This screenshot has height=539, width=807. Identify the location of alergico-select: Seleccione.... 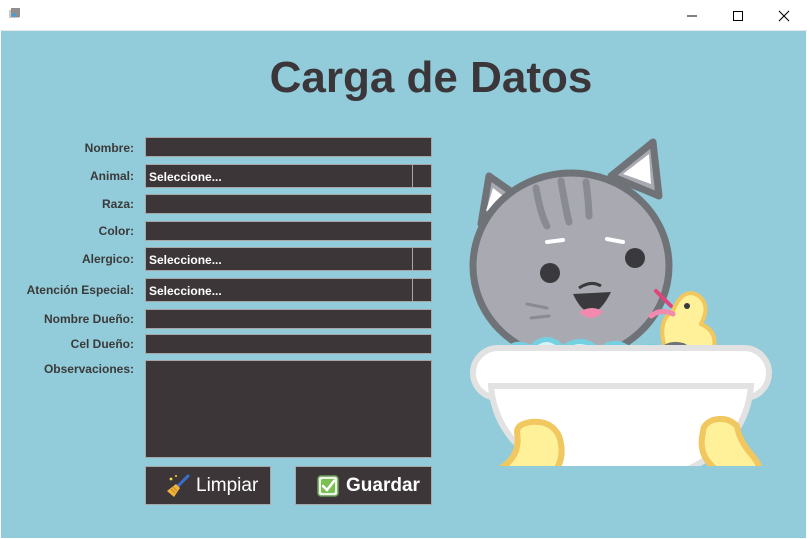
(288, 259).